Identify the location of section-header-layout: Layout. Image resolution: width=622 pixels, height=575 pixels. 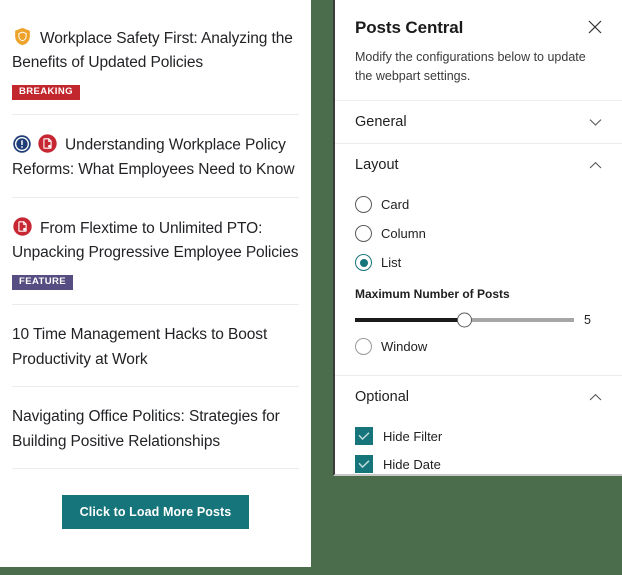
(478, 165).